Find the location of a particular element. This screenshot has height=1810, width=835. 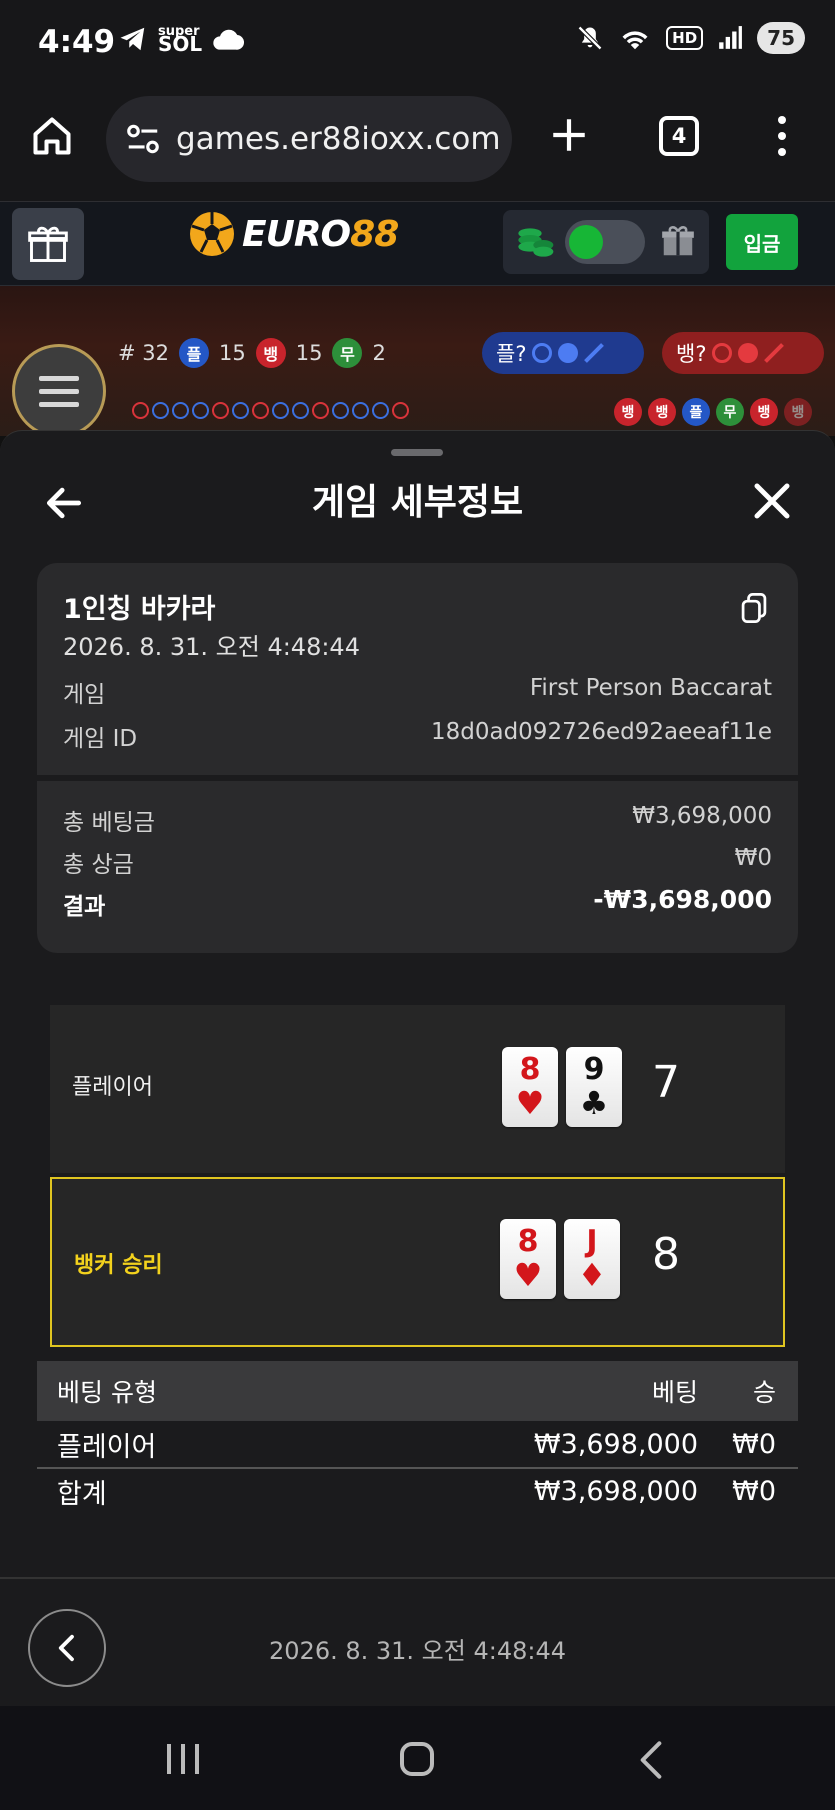

total-win-cell: ₩0 is located at coordinates (754, 1491).